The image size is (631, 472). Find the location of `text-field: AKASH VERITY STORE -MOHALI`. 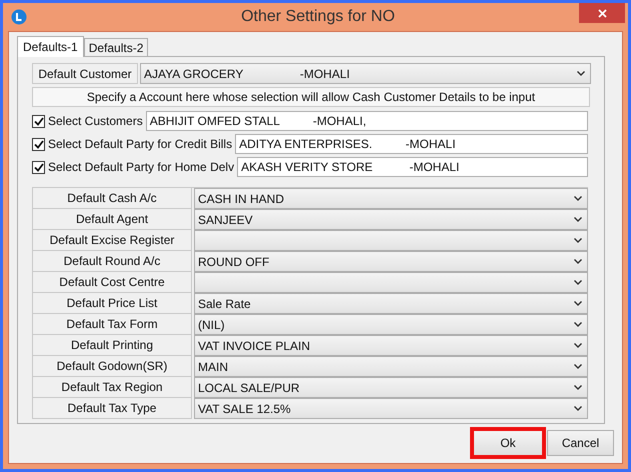

text-field: AKASH VERITY STORE -MOHALI is located at coordinates (412, 167).